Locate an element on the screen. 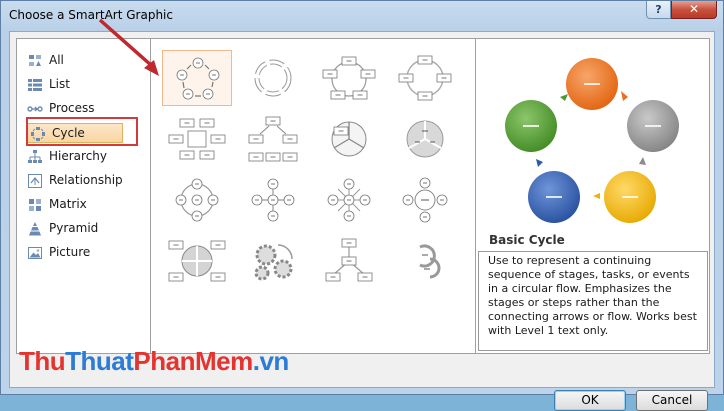 This screenshot has width=724, height=411. category-pyramid: Pyramid is located at coordinates (84, 229).